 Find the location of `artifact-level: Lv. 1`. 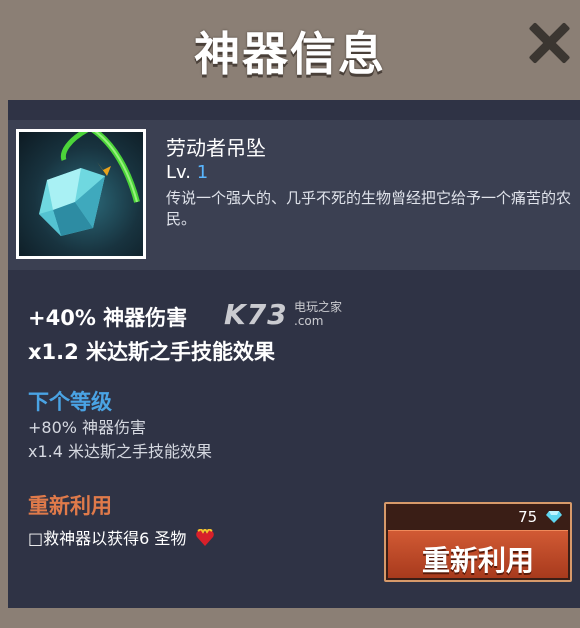

artifact-level: Lv. 1 is located at coordinates (187, 172).